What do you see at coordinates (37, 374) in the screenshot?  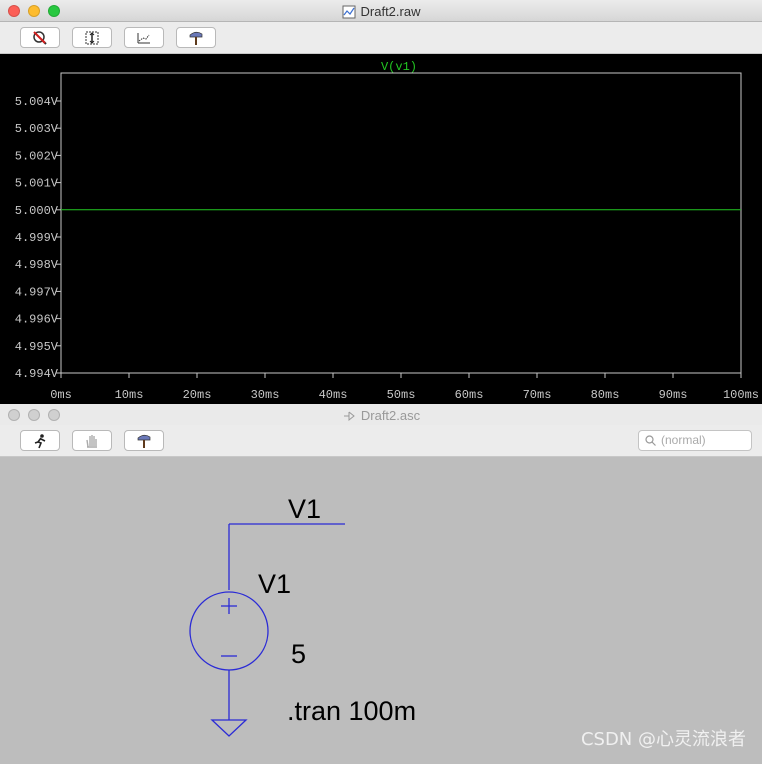 I see `y-tick-label: 4.994V` at bounding box center [37, 374].